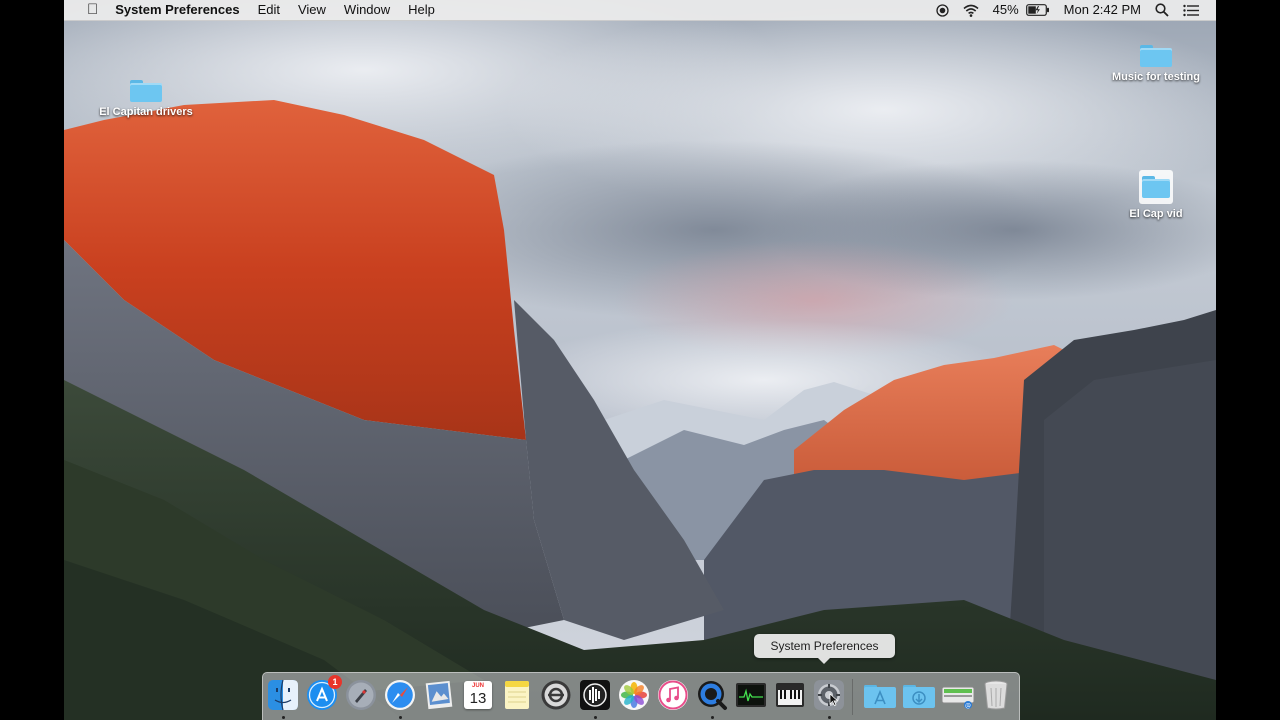  What do you see at coordinates (477, 686) in the screenshot?
I see `calendar-month: JUN` at bounding box center [477, 686].